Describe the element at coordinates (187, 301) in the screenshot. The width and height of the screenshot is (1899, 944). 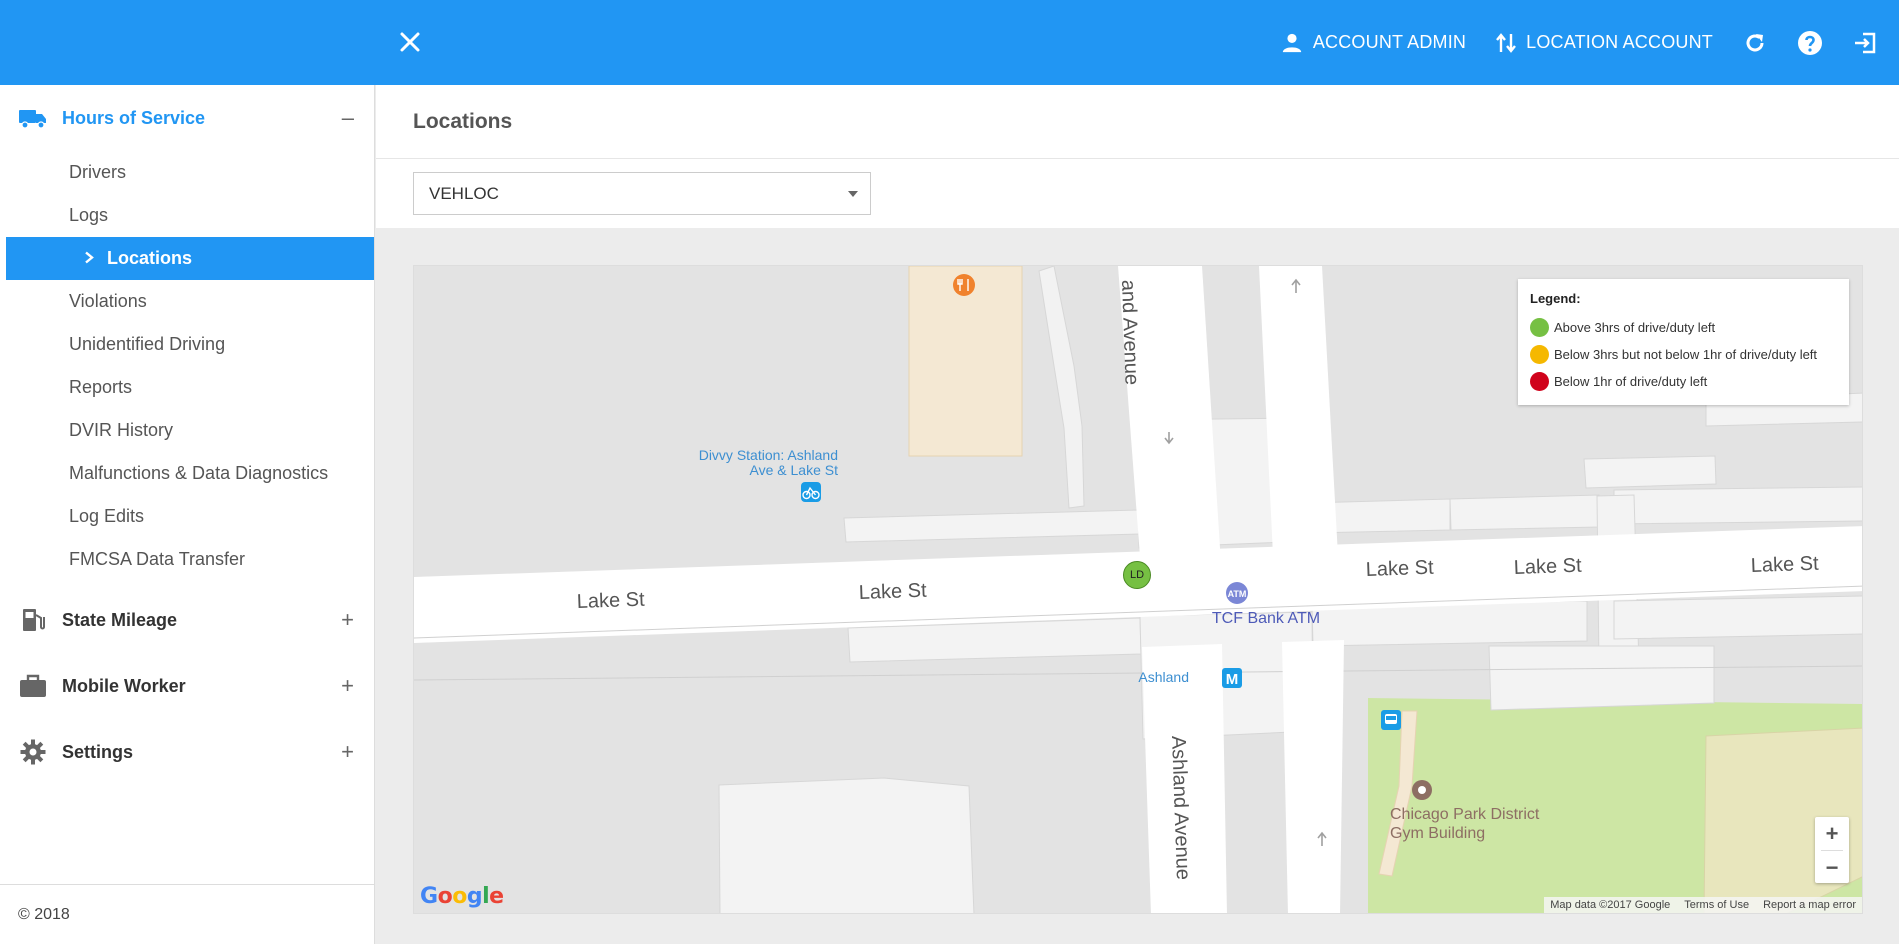
I see `sidebar-item-violations: Violations` at that location.